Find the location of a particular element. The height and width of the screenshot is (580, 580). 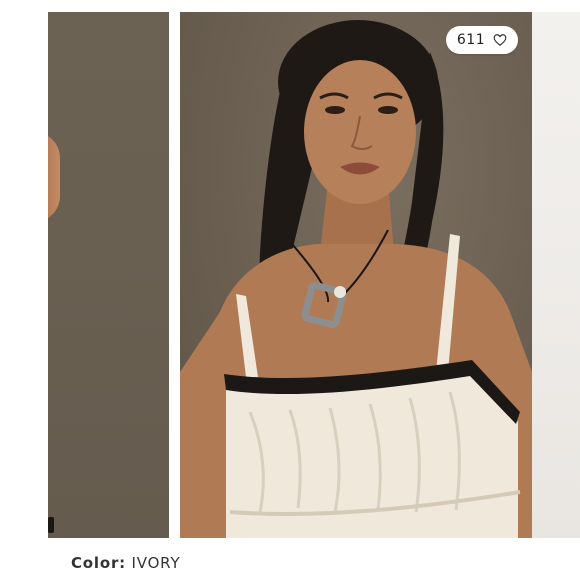

next-image-edge is located at coordinates (556, 275).